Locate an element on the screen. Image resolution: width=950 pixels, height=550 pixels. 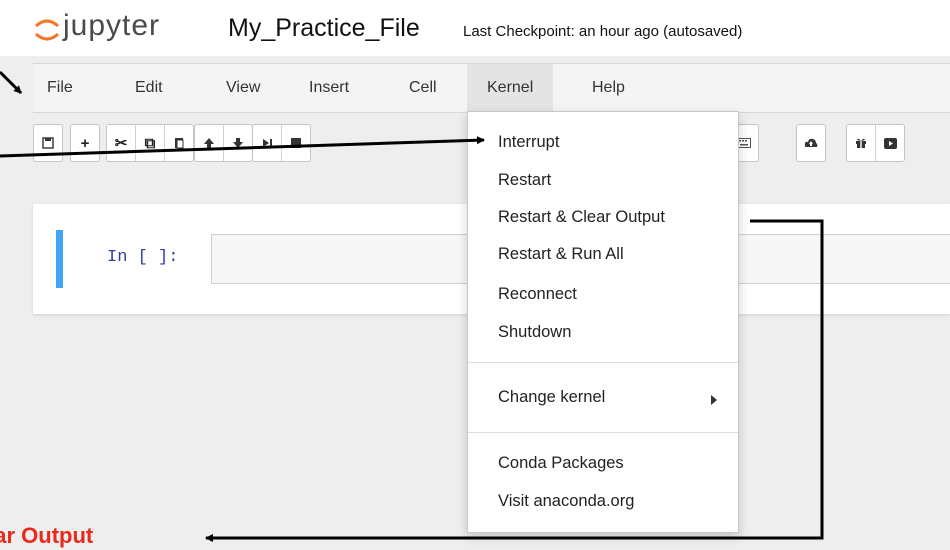
toolbar-insert-group: + is located at coordinates (85, 143).